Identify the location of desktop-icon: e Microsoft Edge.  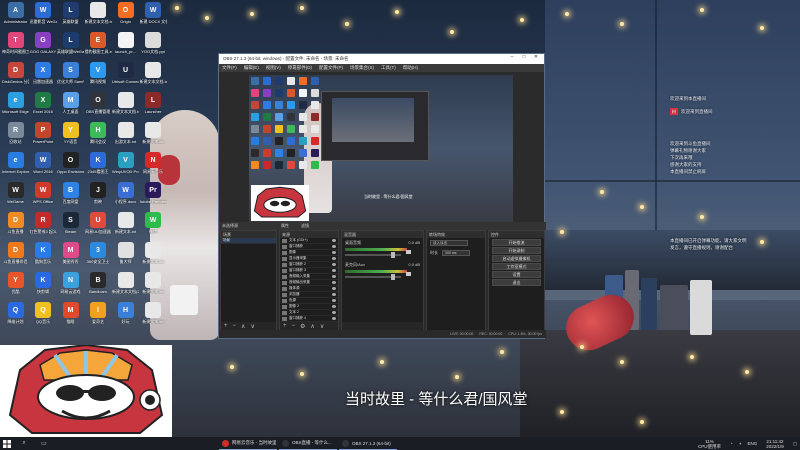
(15, 107).